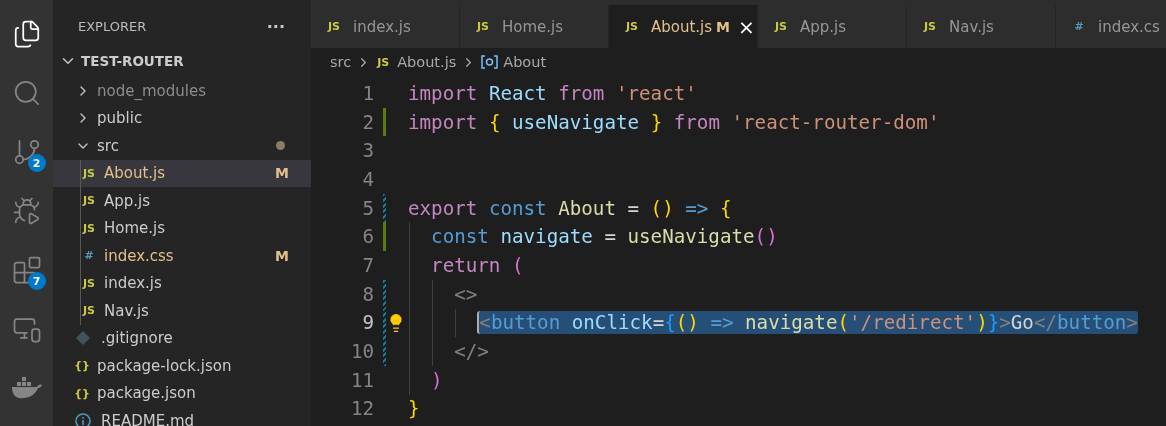 The width and height of the screenshot is (1166, 426). What do you see at coordinates (182, 256) in the screenshot?
I see `file-row: # index.css M` at bounding box center [182, 256].